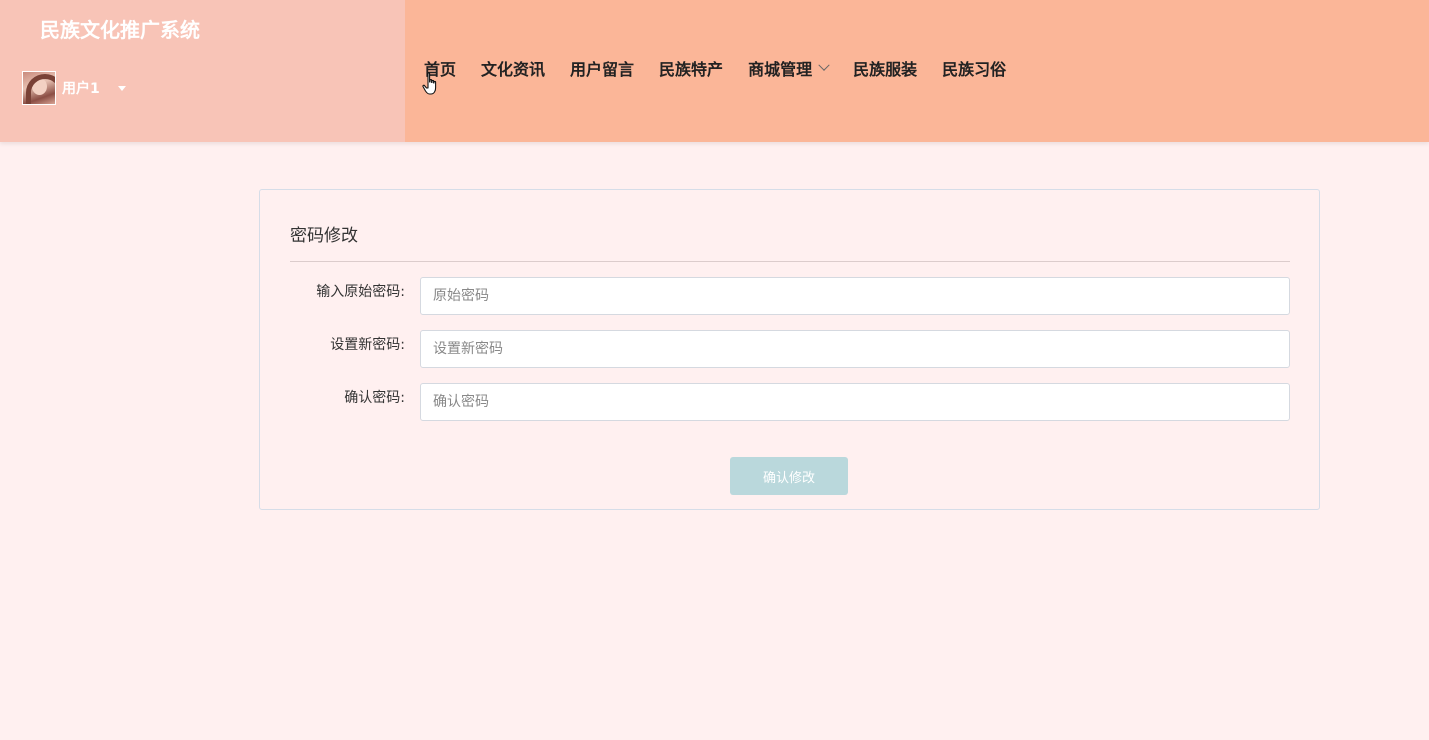  What do you see at coordinates (81, 88) in the screenshot?
I see `user-name: 用户1` at bounding box center [81, 88].